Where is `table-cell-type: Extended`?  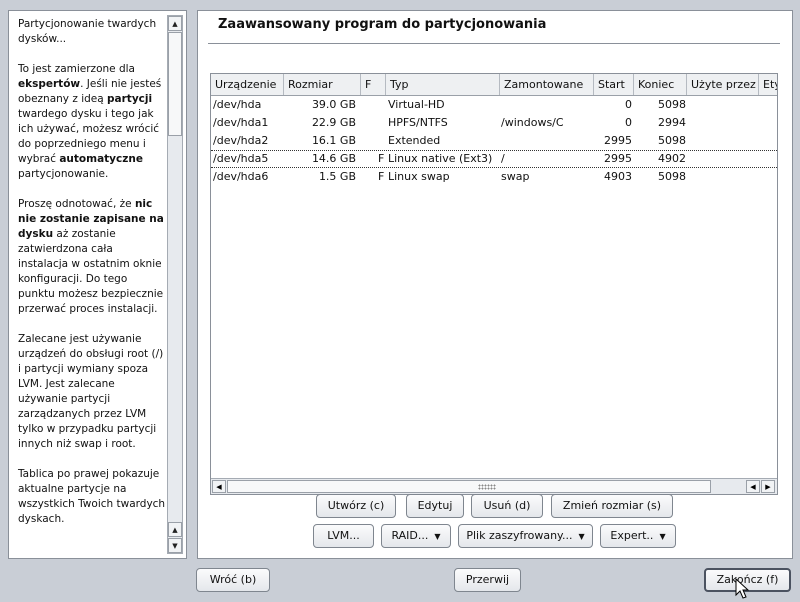
table-cell-type: Extended is located at coordinates (414, 140).